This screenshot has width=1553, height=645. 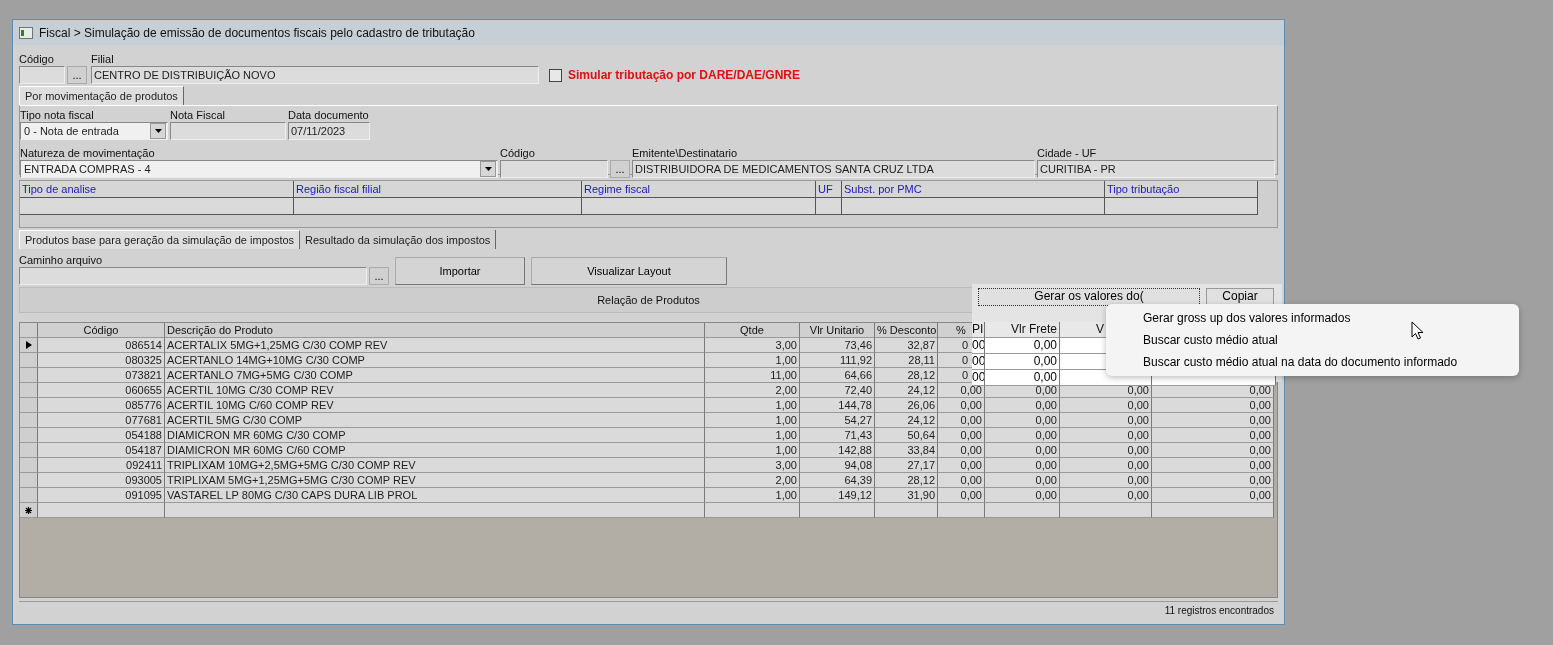 I want to click on table-cell: 54,27, so click(x=837, y=420).